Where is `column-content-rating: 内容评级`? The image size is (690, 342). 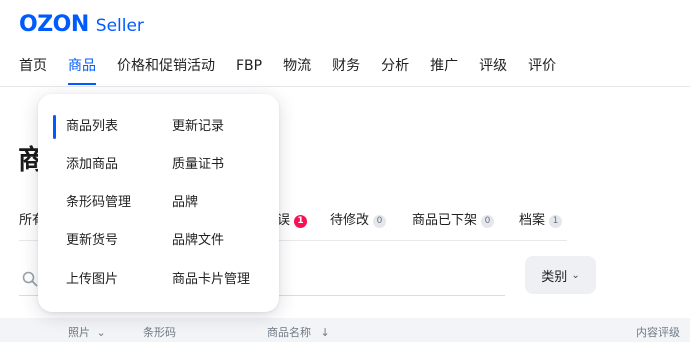
column-content-rating: 内容评级 is located at coordinates (658, 332).